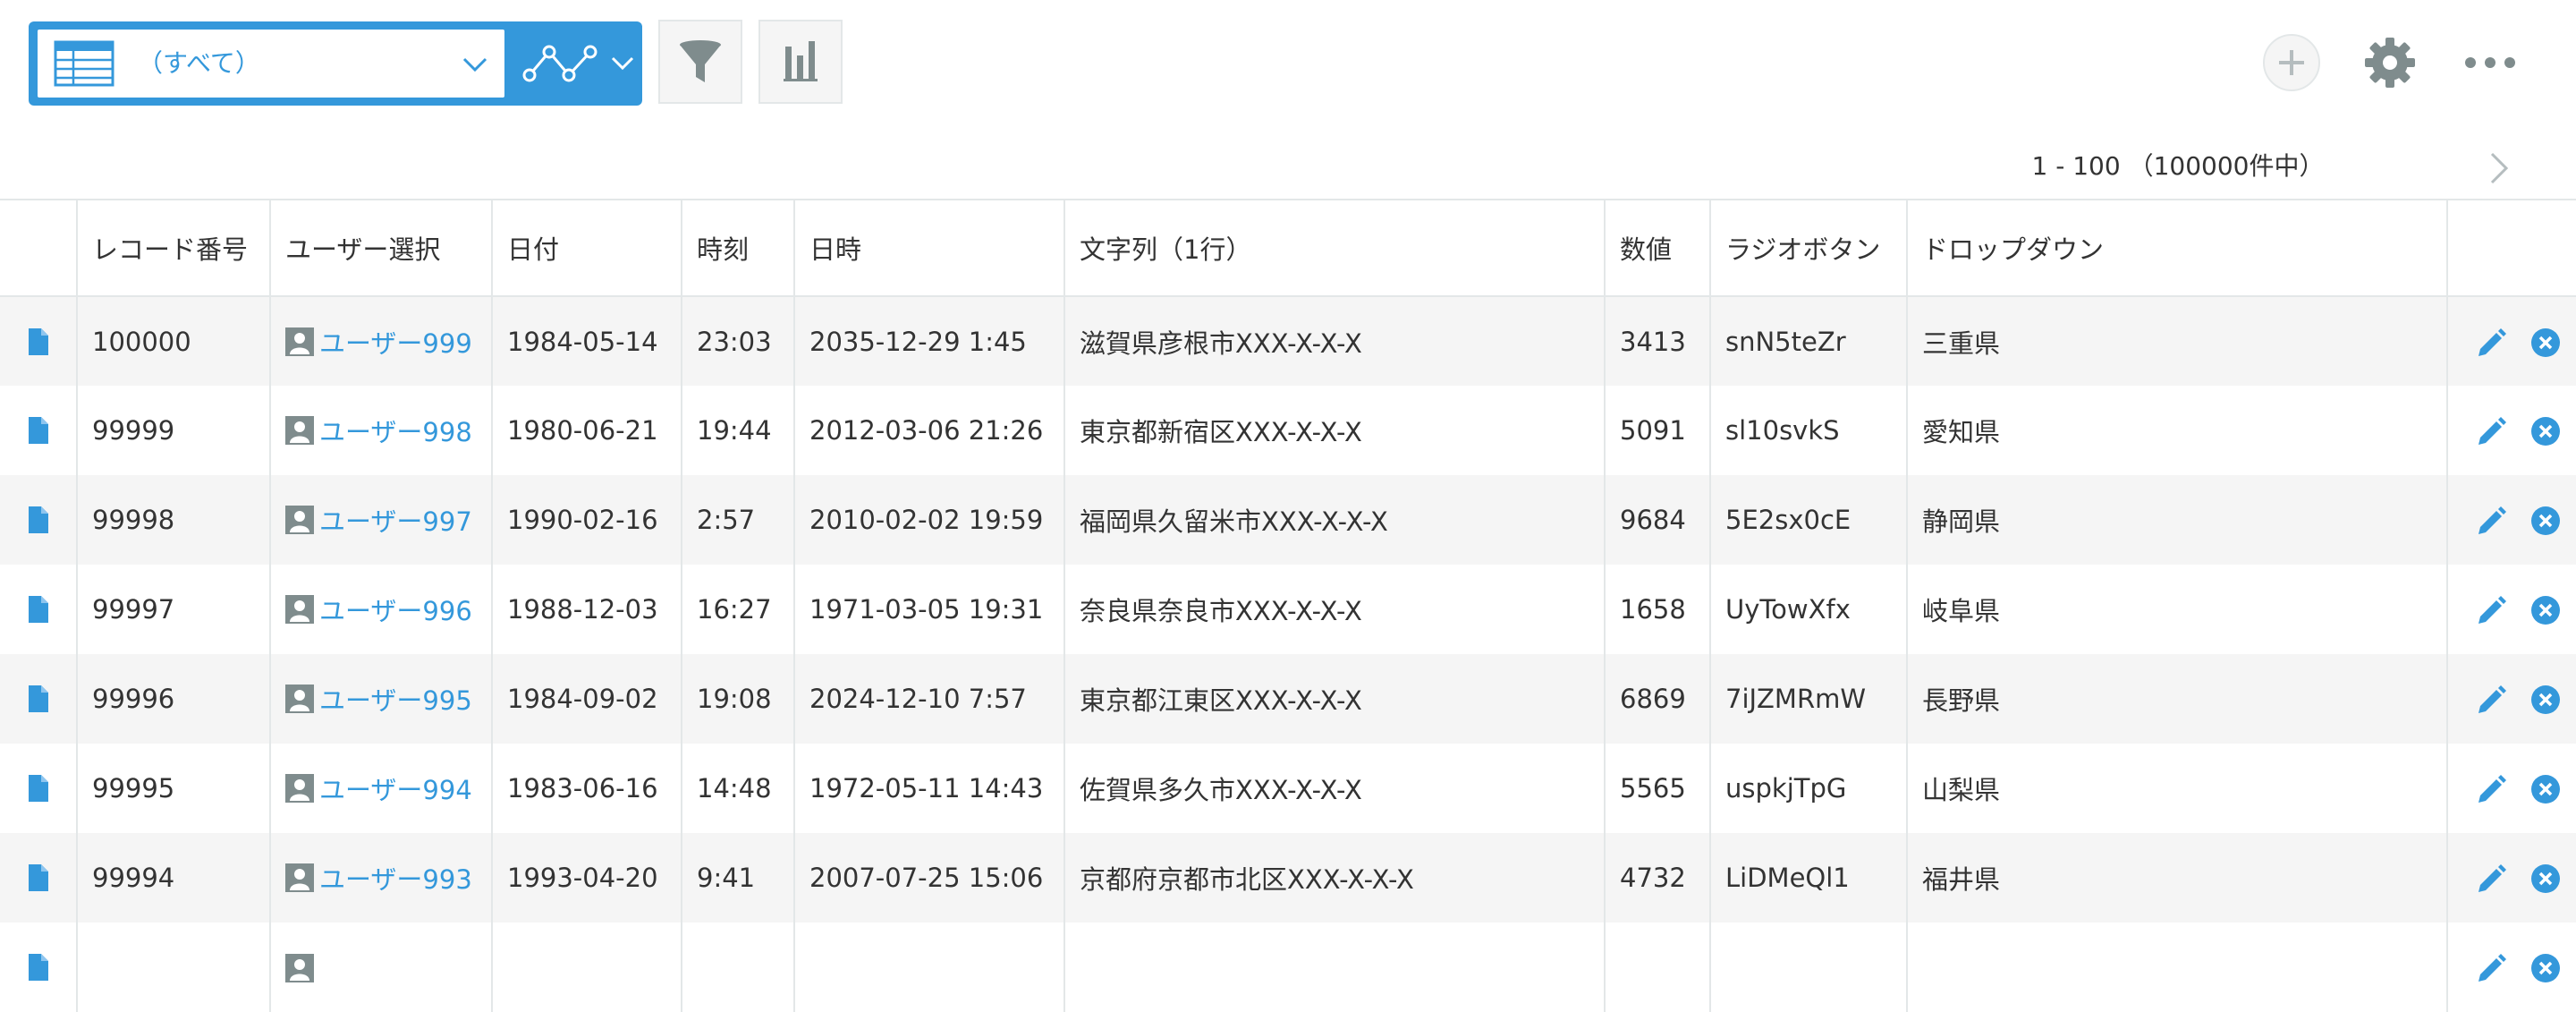 This screenshot has width=2576, height=1012. Describe the element at coordinates (2291, 63) in the screenshot. I see `add-icon` at that location.